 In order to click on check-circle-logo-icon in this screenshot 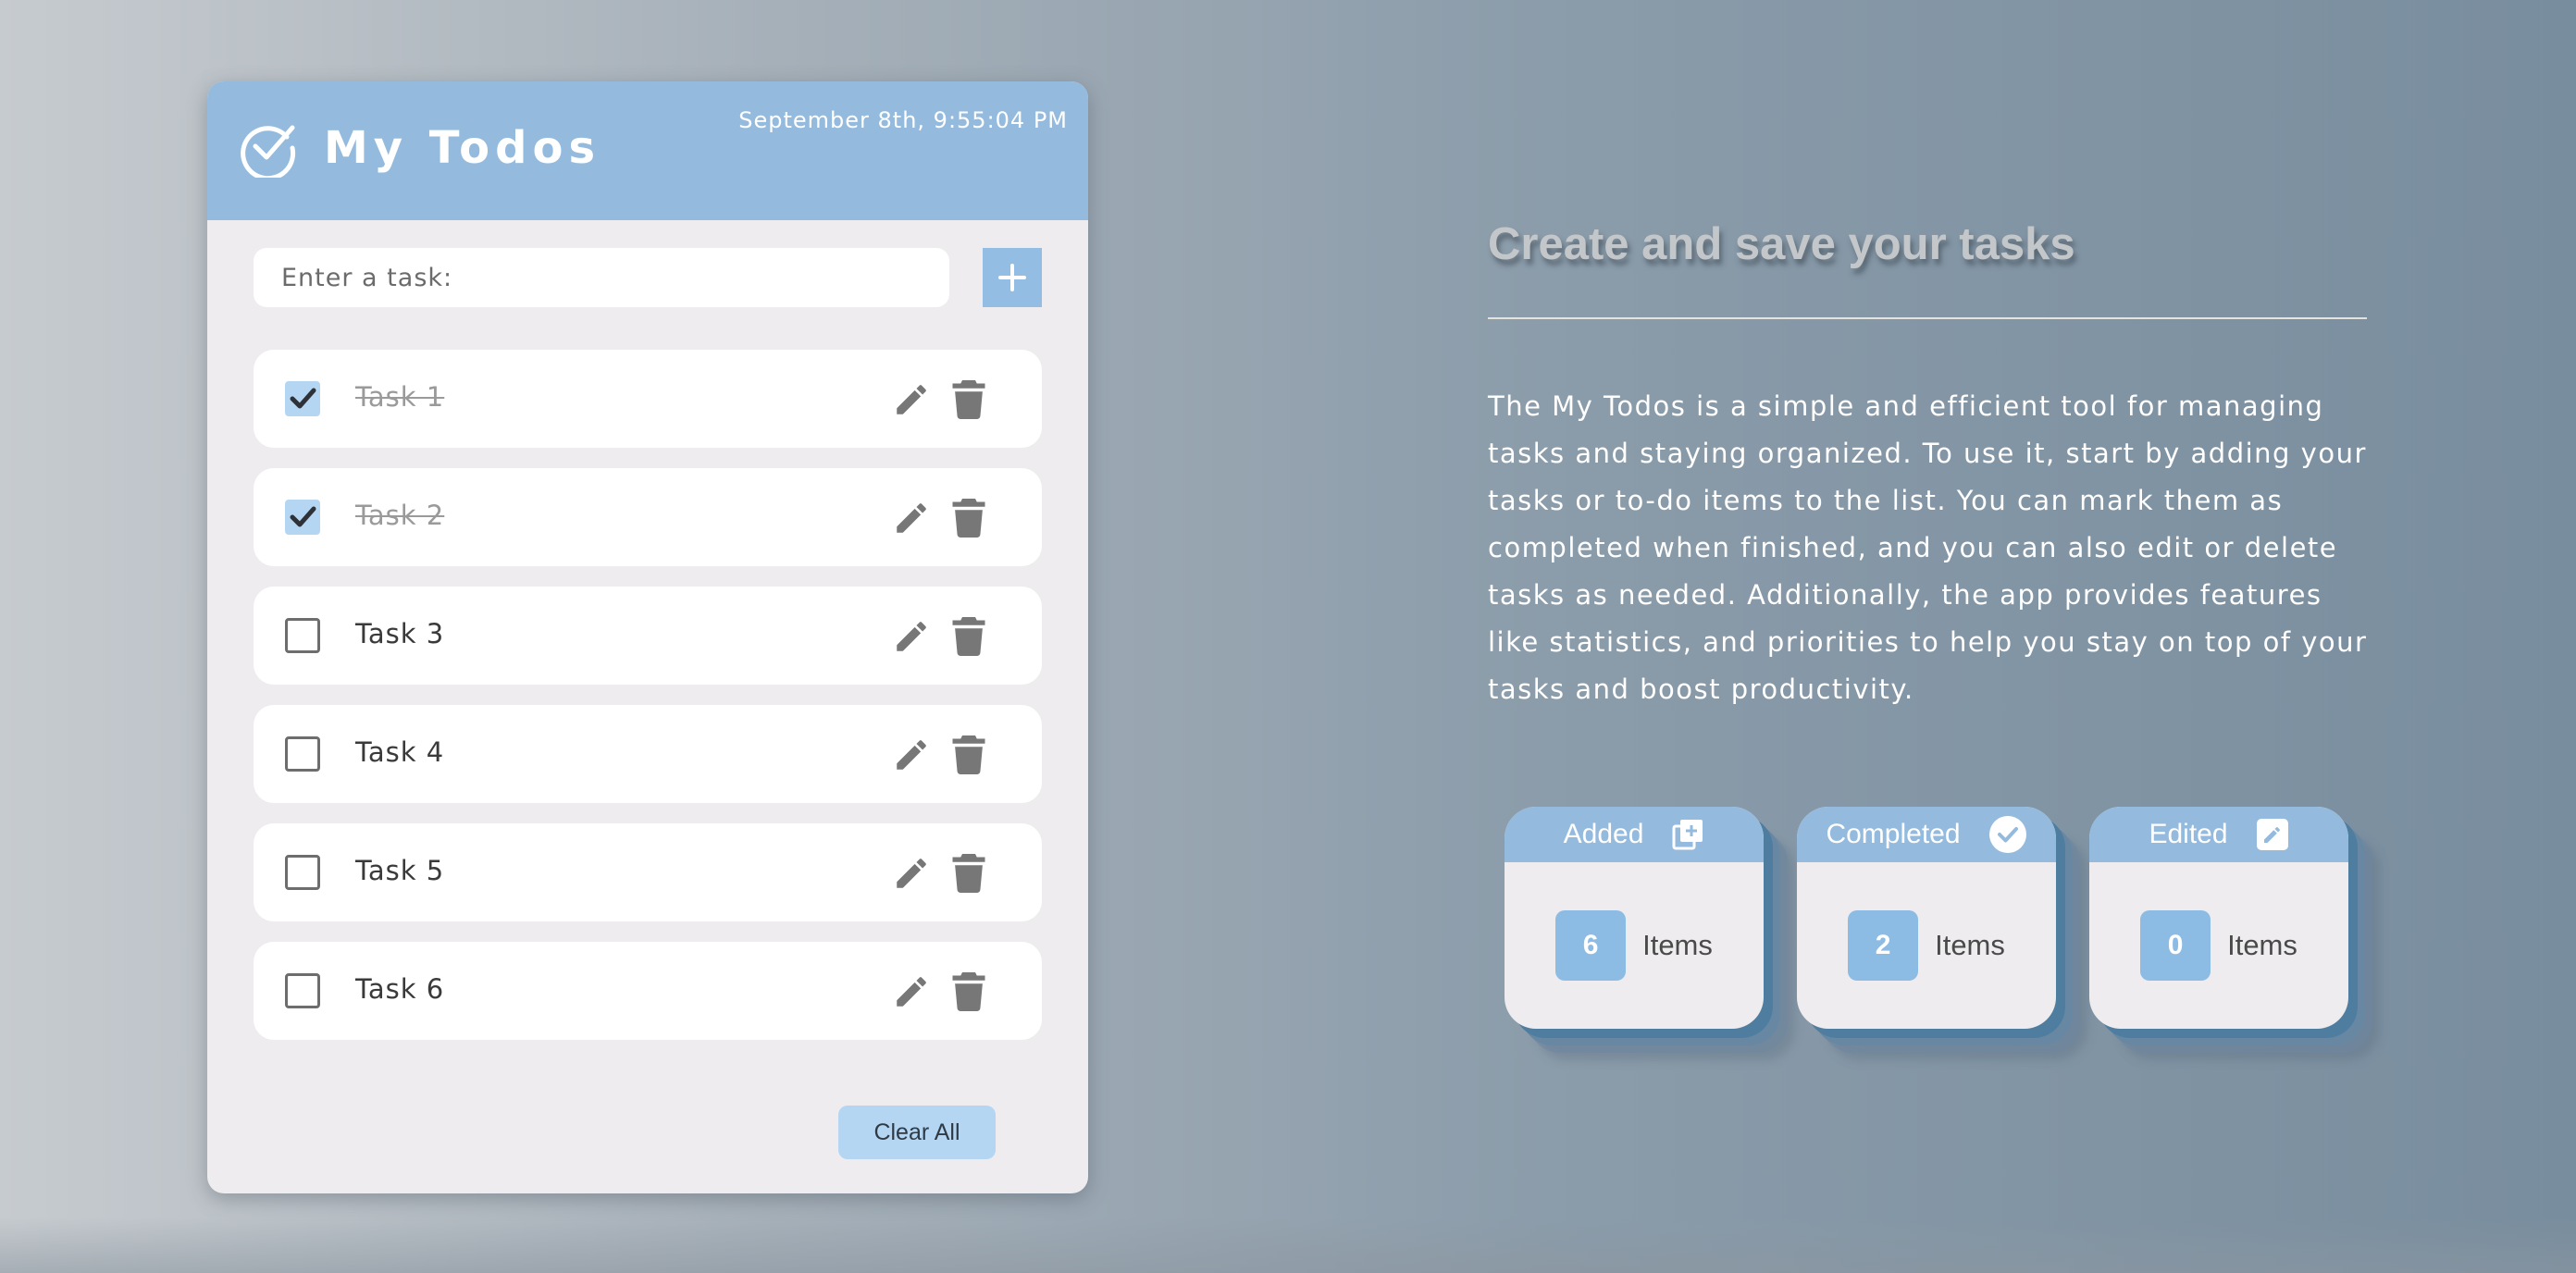, I will do `click(268, 151)`.